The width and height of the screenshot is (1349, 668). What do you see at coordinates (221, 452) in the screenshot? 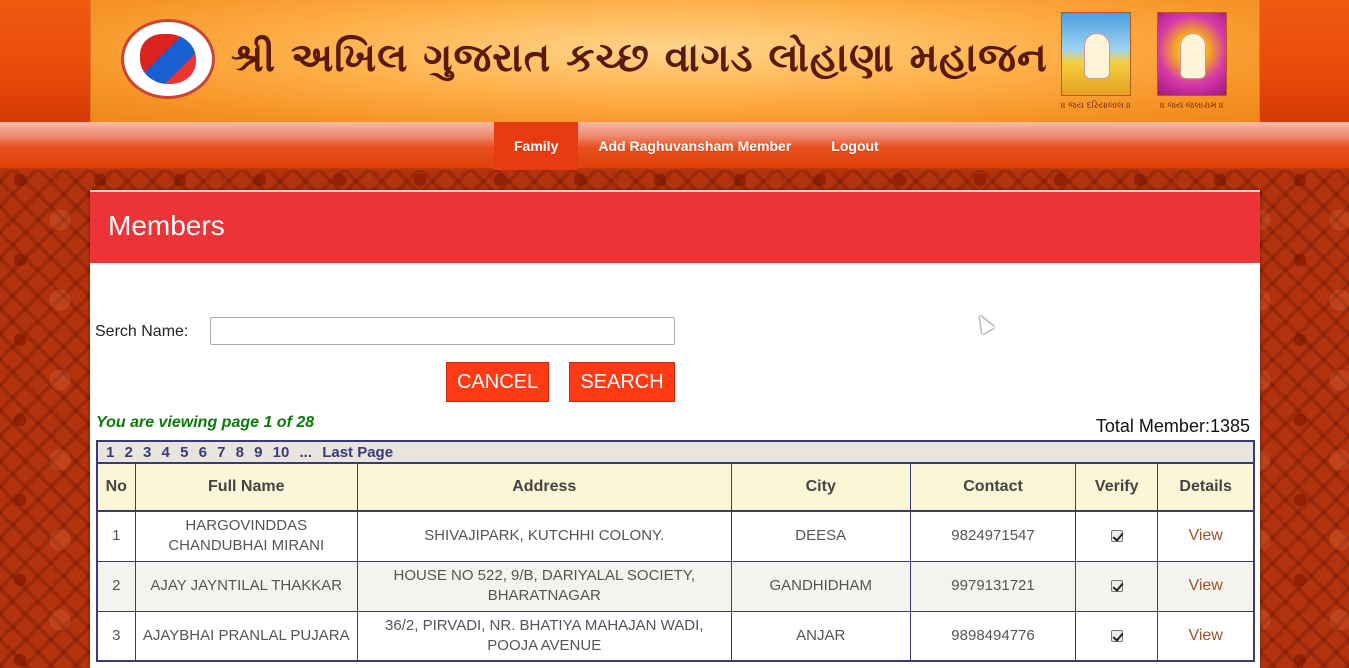
I see `page-link-7: 7` at bounding box center [221, 452].